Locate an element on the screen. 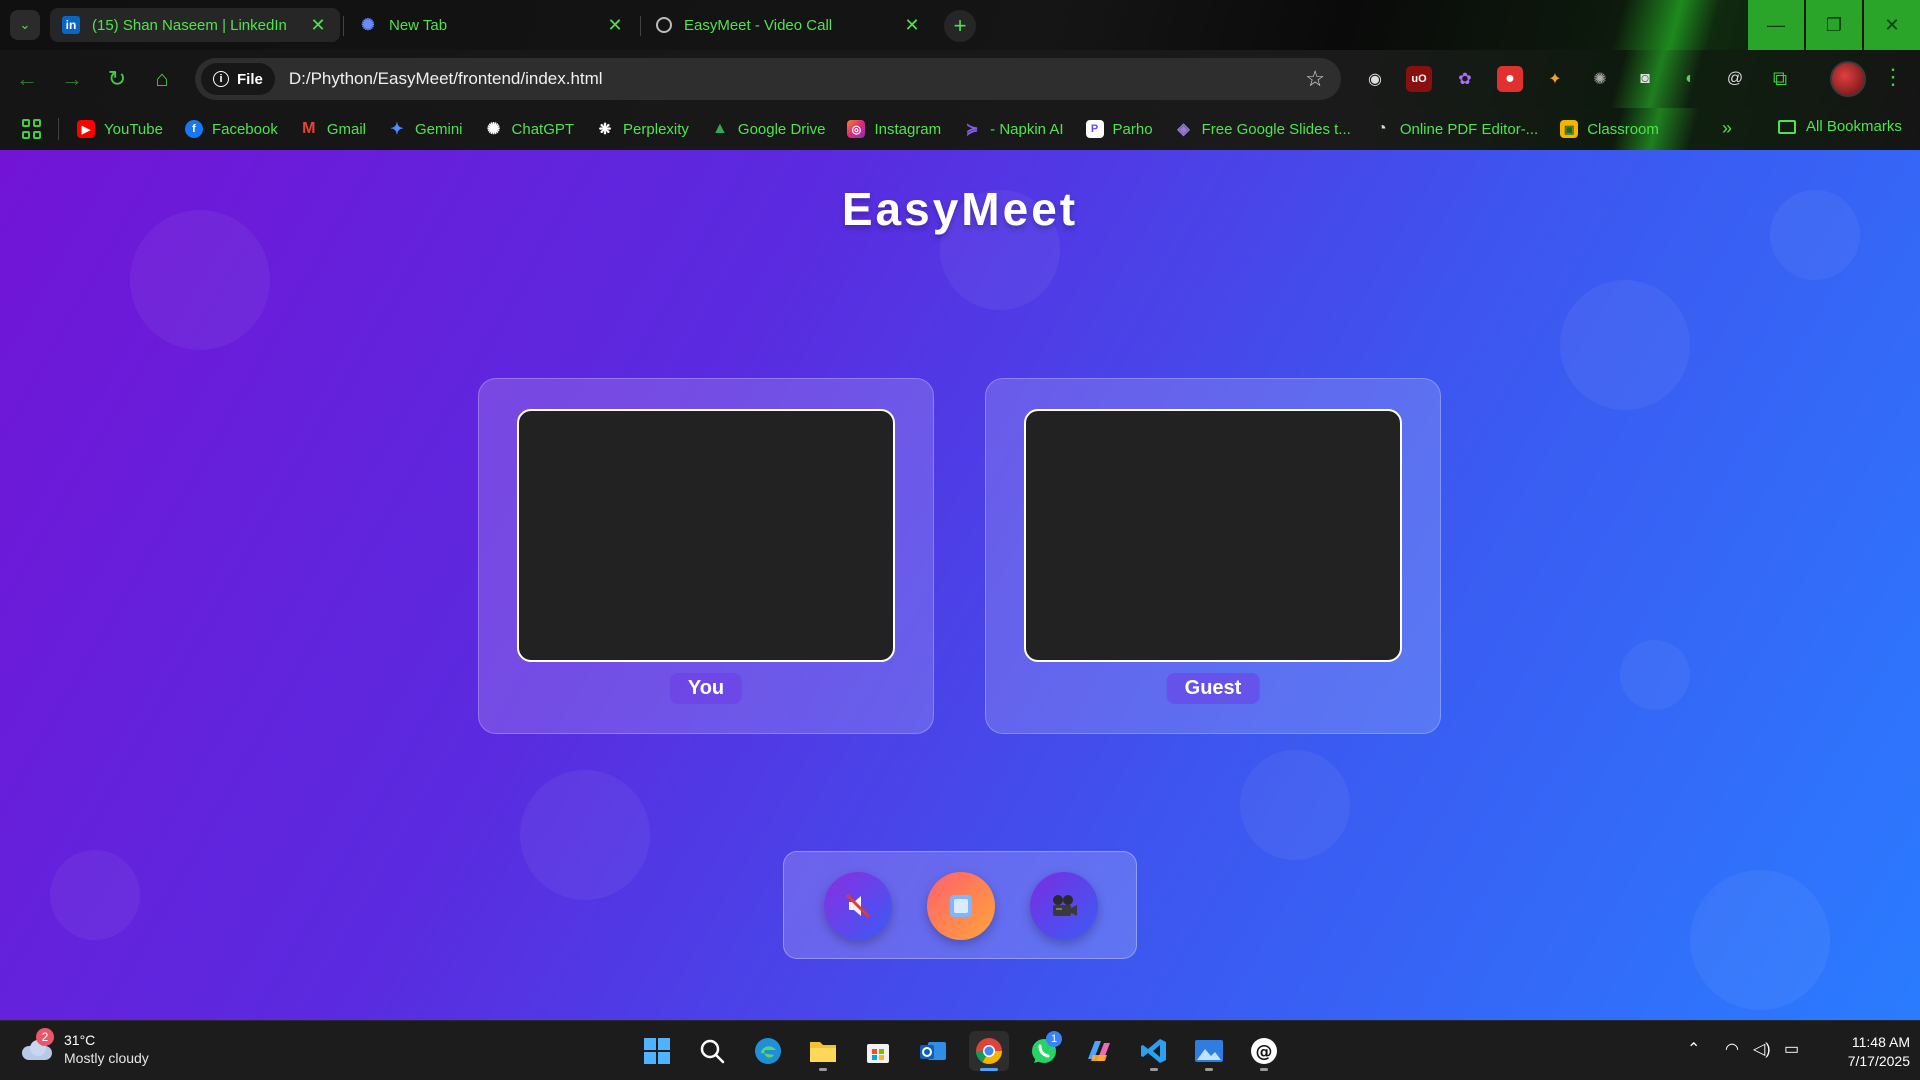 The width and height of the screenshot is (1920, 1080). threads-extension-icon: @ is located at coordinates (1735, 79).